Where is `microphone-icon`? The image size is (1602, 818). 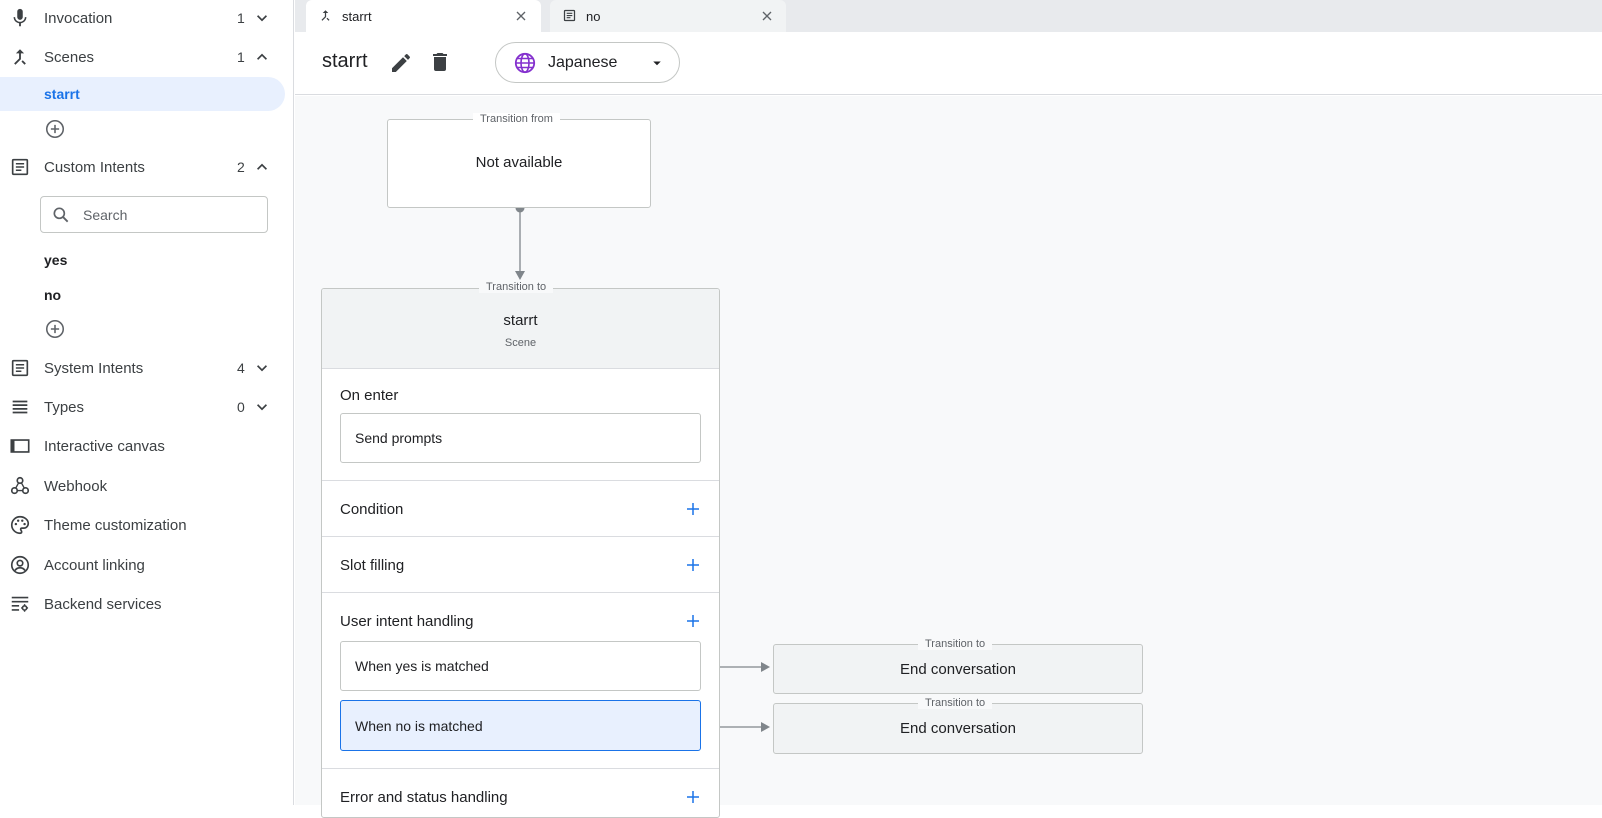 microphone-icon is located at coordinates (20, 18).